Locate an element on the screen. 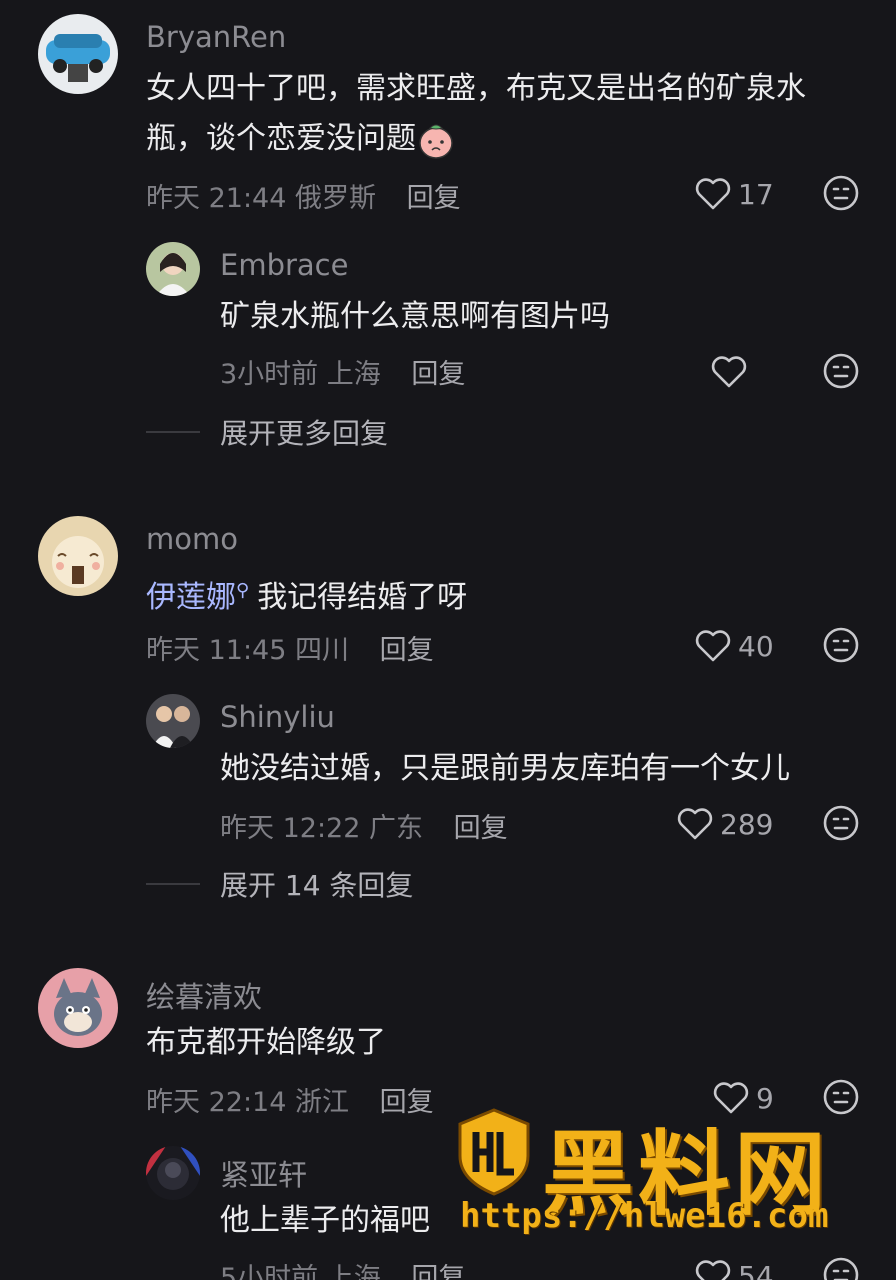 This screenshot has height=1280, width=896. comment-text-line: 女人四十了吧，需求旺盛，布克又是出名的矿泉水 is located at coordinates (476, 88).